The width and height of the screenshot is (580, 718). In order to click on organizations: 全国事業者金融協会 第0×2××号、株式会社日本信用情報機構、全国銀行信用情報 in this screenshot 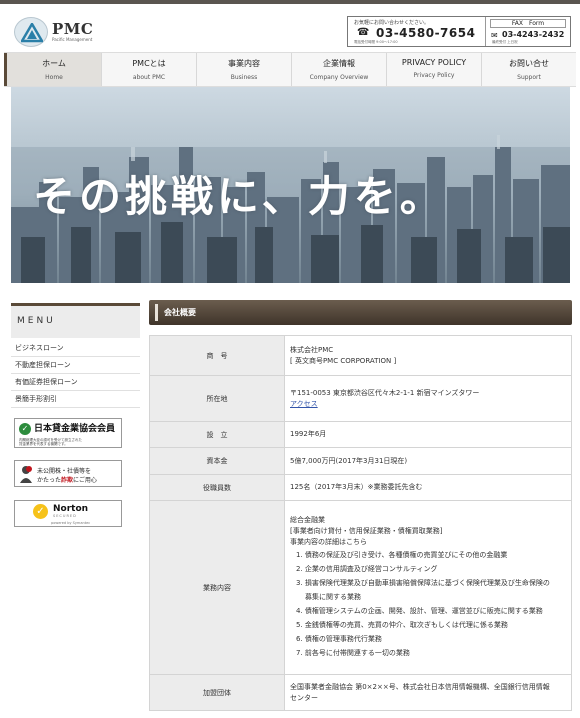, I will do `click(420, 686)`.